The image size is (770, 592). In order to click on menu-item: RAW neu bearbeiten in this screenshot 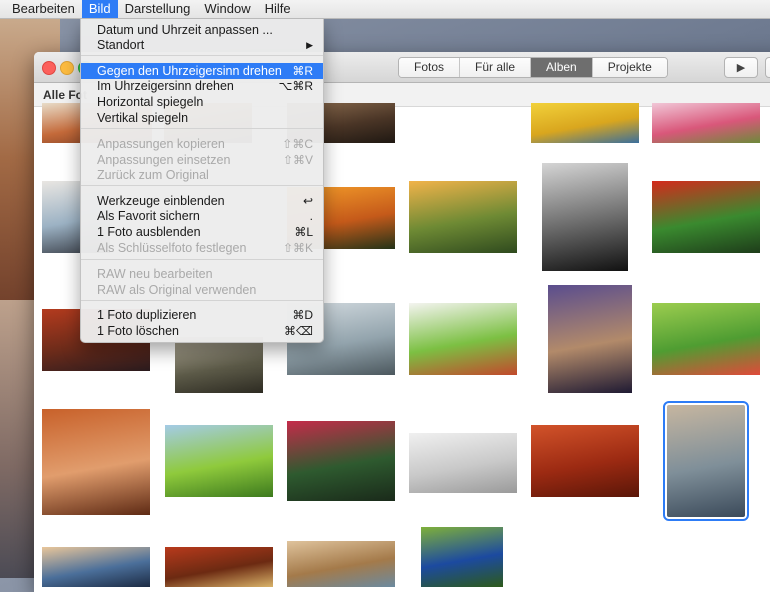, I will do `click(202, 274)`.